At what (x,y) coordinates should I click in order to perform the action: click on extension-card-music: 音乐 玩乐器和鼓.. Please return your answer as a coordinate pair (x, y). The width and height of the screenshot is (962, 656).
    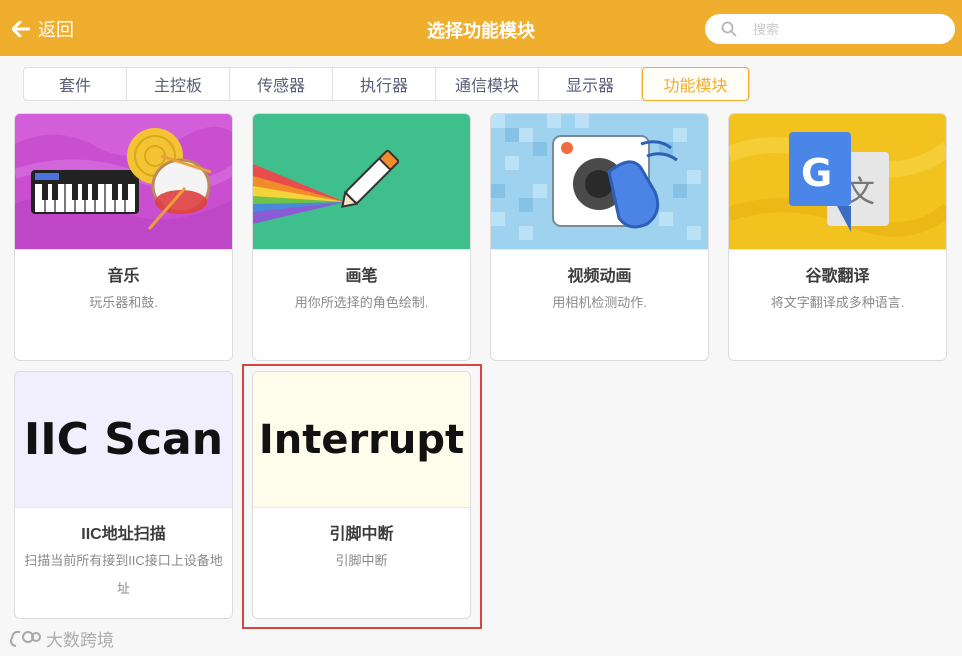
    Looking at the image, I should click on (123, 237).